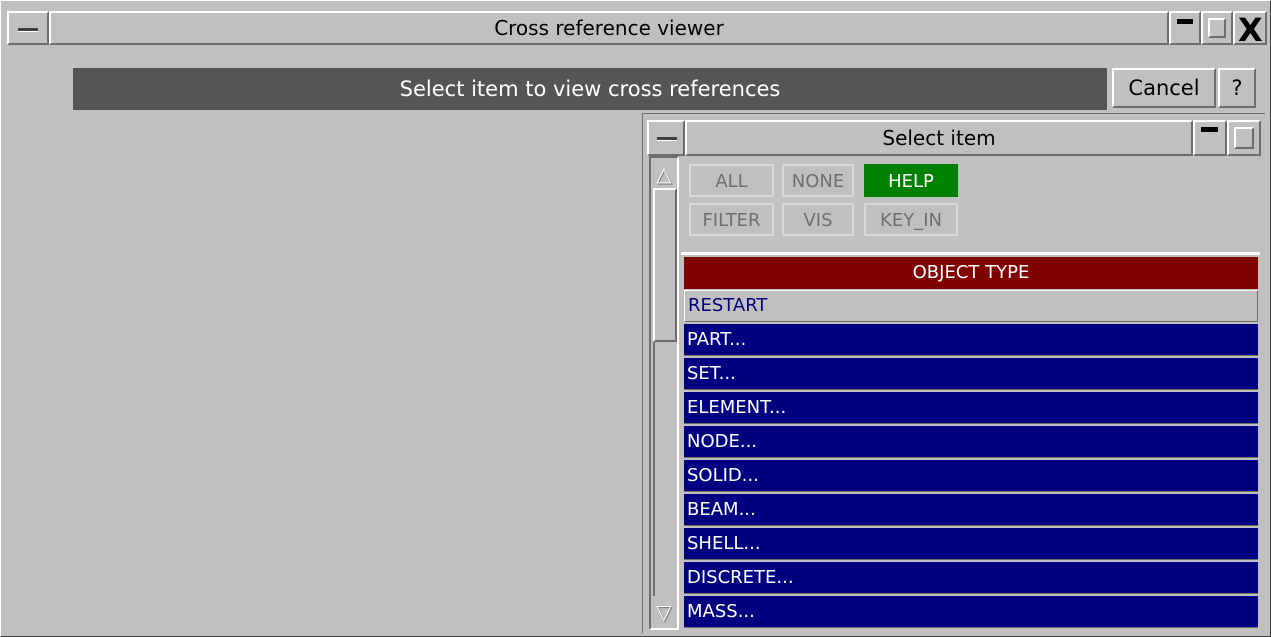 The width and height of the screenshot is (1271, 637). I want to click on dialog-menu-button, so click(666, 138).